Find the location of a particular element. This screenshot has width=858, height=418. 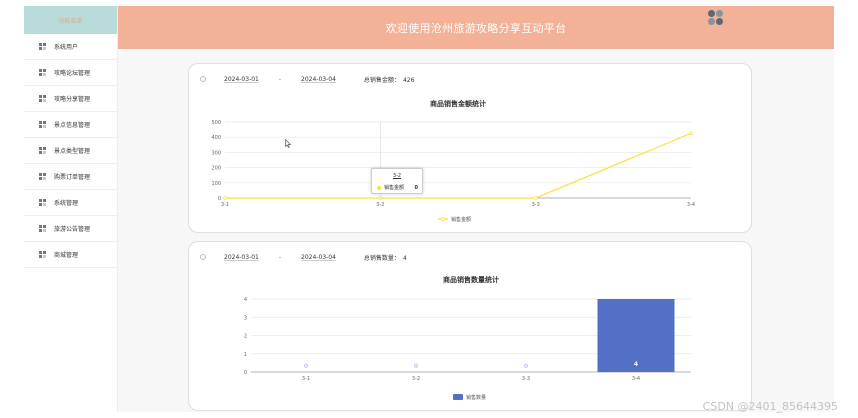

y-tick-label: 3 is located at coordinates (245, 318).